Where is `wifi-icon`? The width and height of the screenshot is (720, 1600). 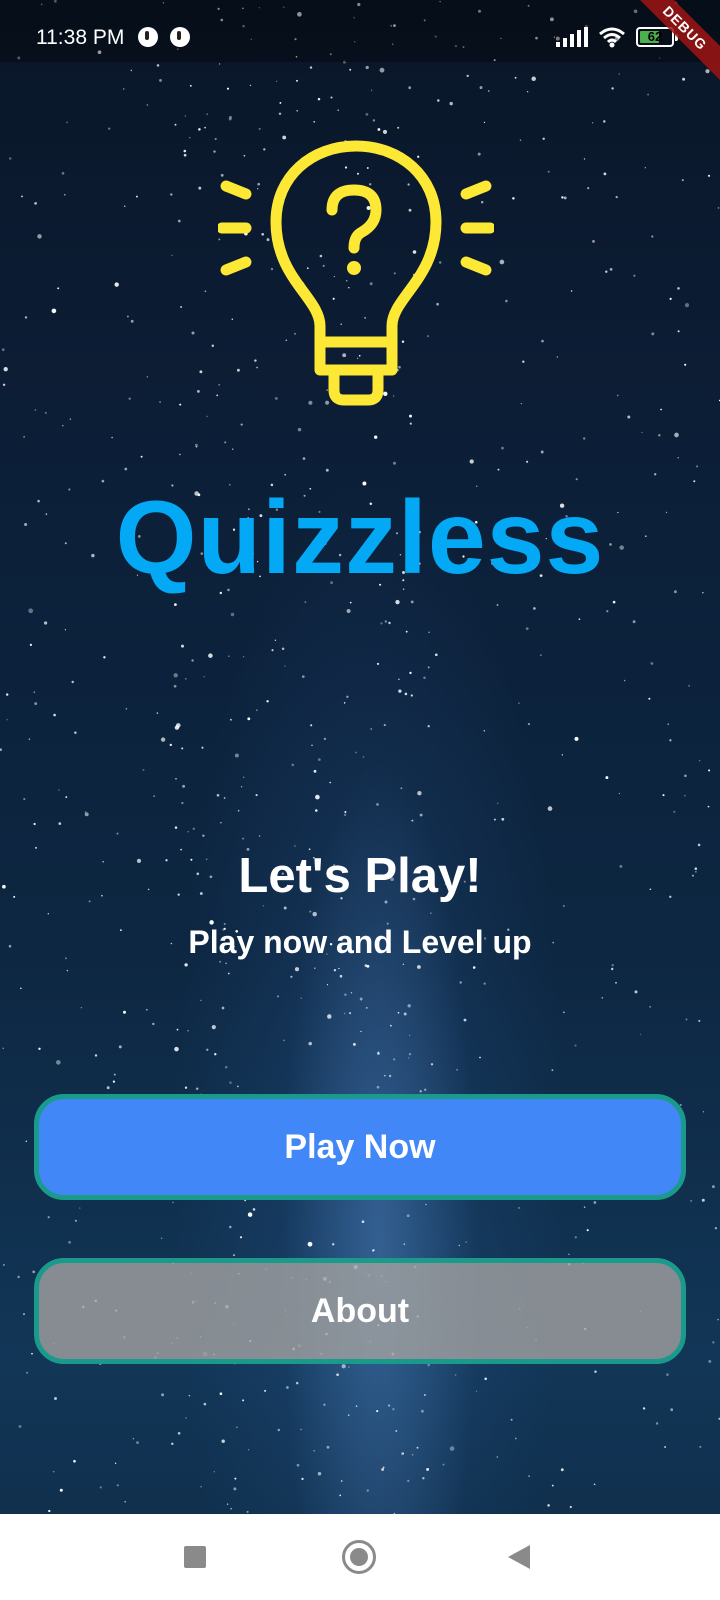 wifi-icon is located at coordinates (612, 37).